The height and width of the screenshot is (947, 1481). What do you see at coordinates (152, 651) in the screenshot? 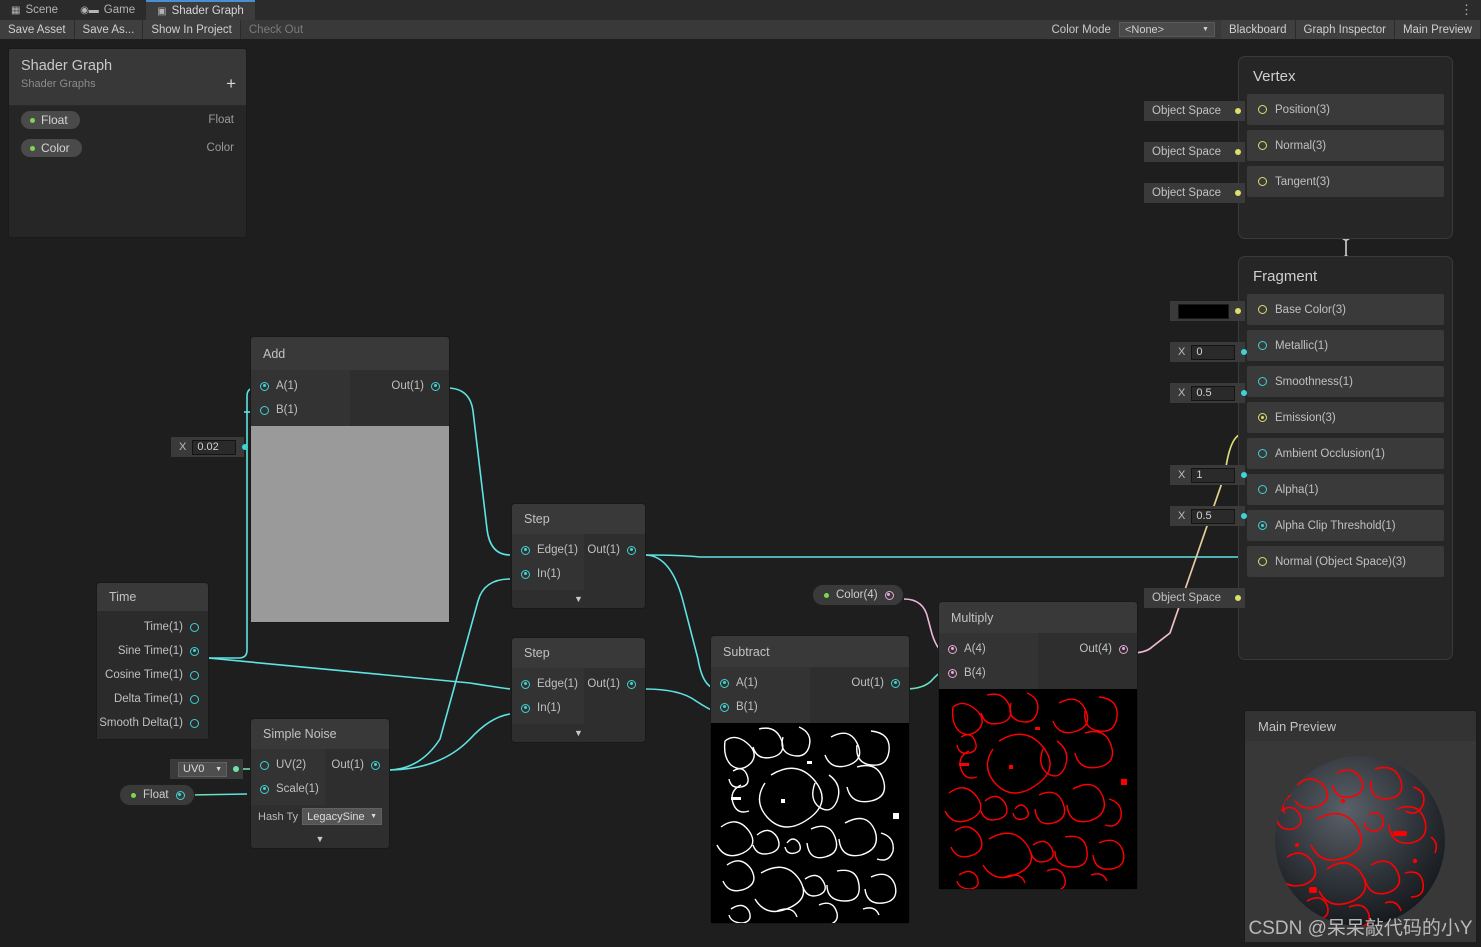
I see `port-row-sine-time: Sine Time(1)` at bounding box center [152, 651].